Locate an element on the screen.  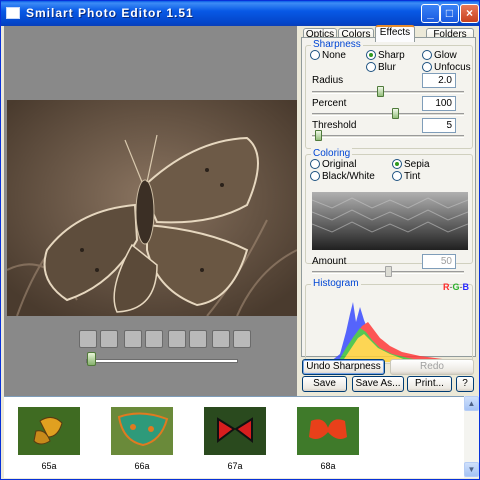
threshold-field: 5 is located at coordinates (439, 125).